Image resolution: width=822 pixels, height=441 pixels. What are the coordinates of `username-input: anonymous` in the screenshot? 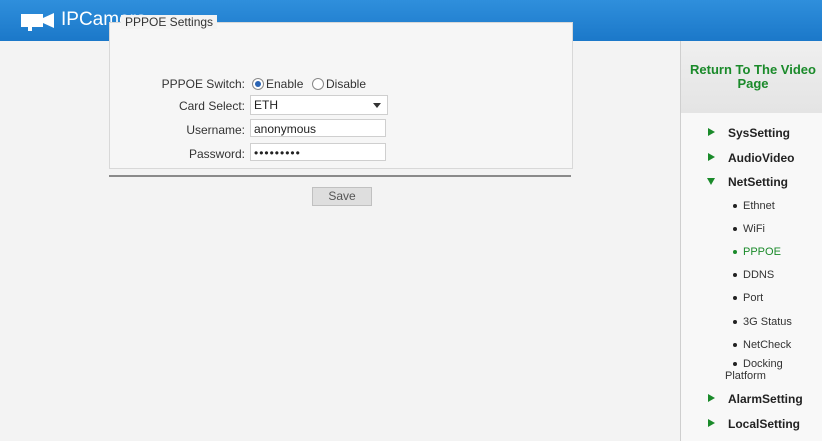 It's located at (318, 128).